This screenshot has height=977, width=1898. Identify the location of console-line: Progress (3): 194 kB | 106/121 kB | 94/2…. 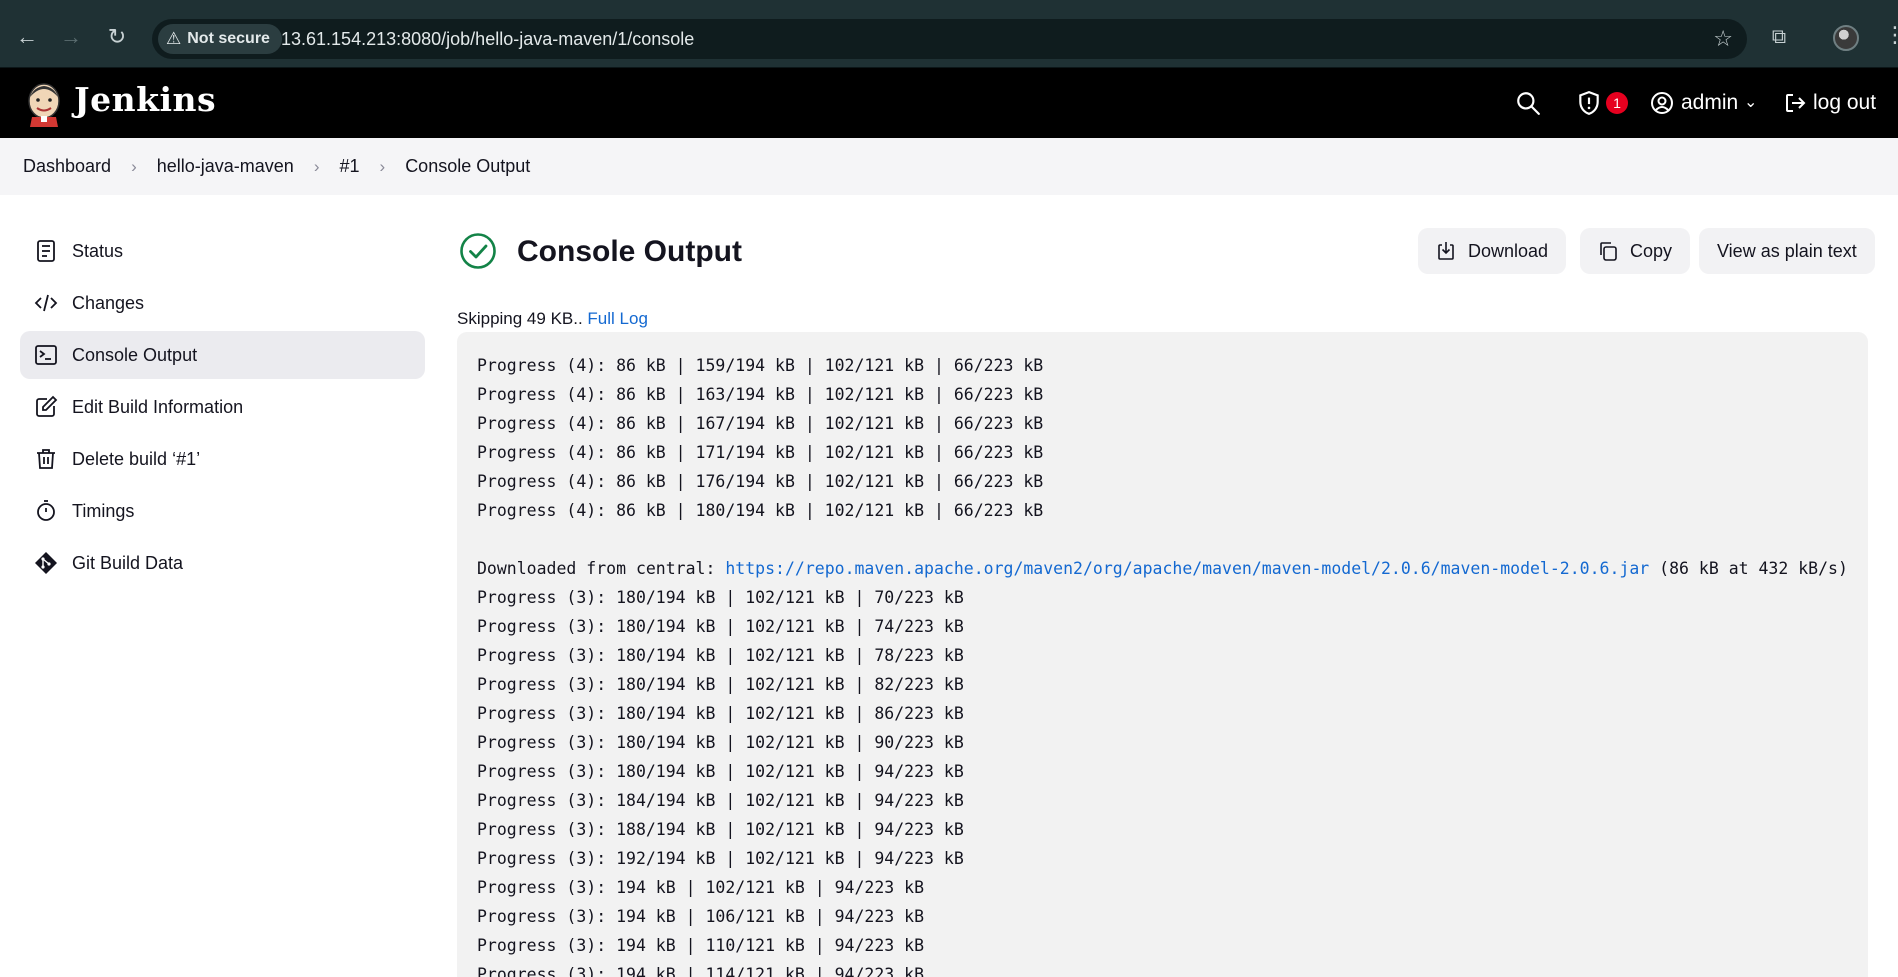
(701, 916).